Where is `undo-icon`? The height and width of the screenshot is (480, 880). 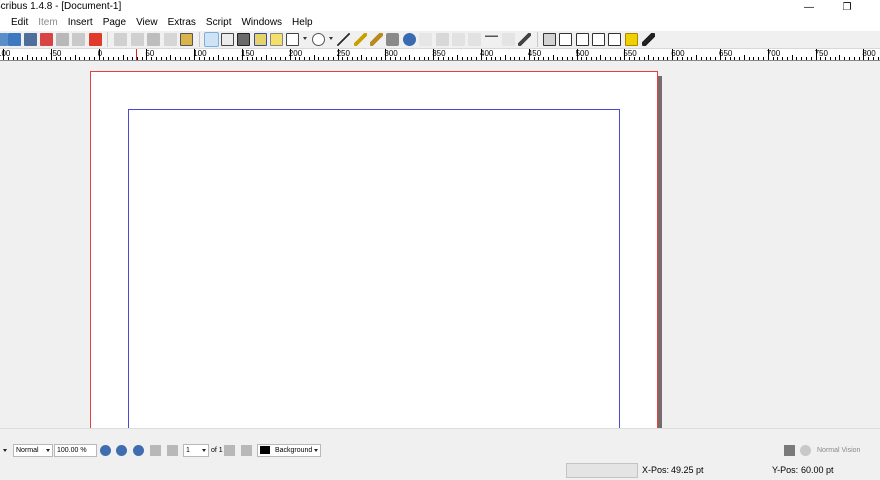
undo-icon is located at coordinates (120, 39).